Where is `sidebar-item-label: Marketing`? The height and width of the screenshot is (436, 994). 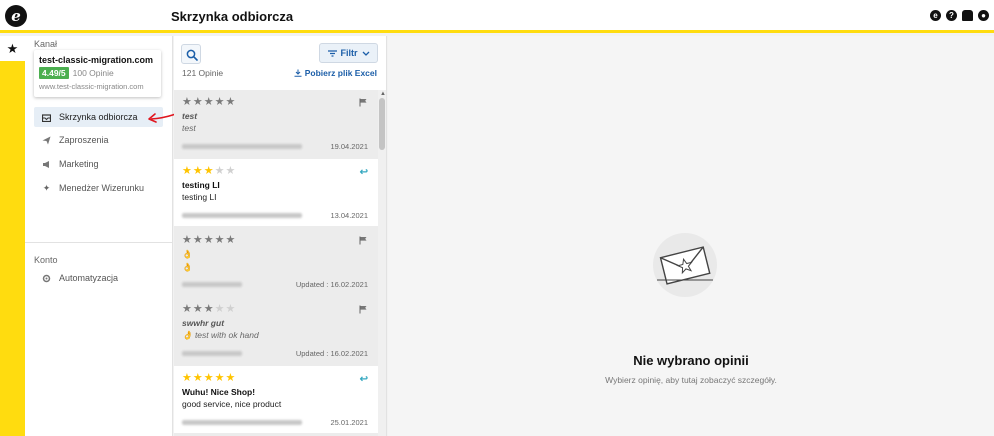 sidebar-item-label: Marketing is located at coordinates (79, 164).